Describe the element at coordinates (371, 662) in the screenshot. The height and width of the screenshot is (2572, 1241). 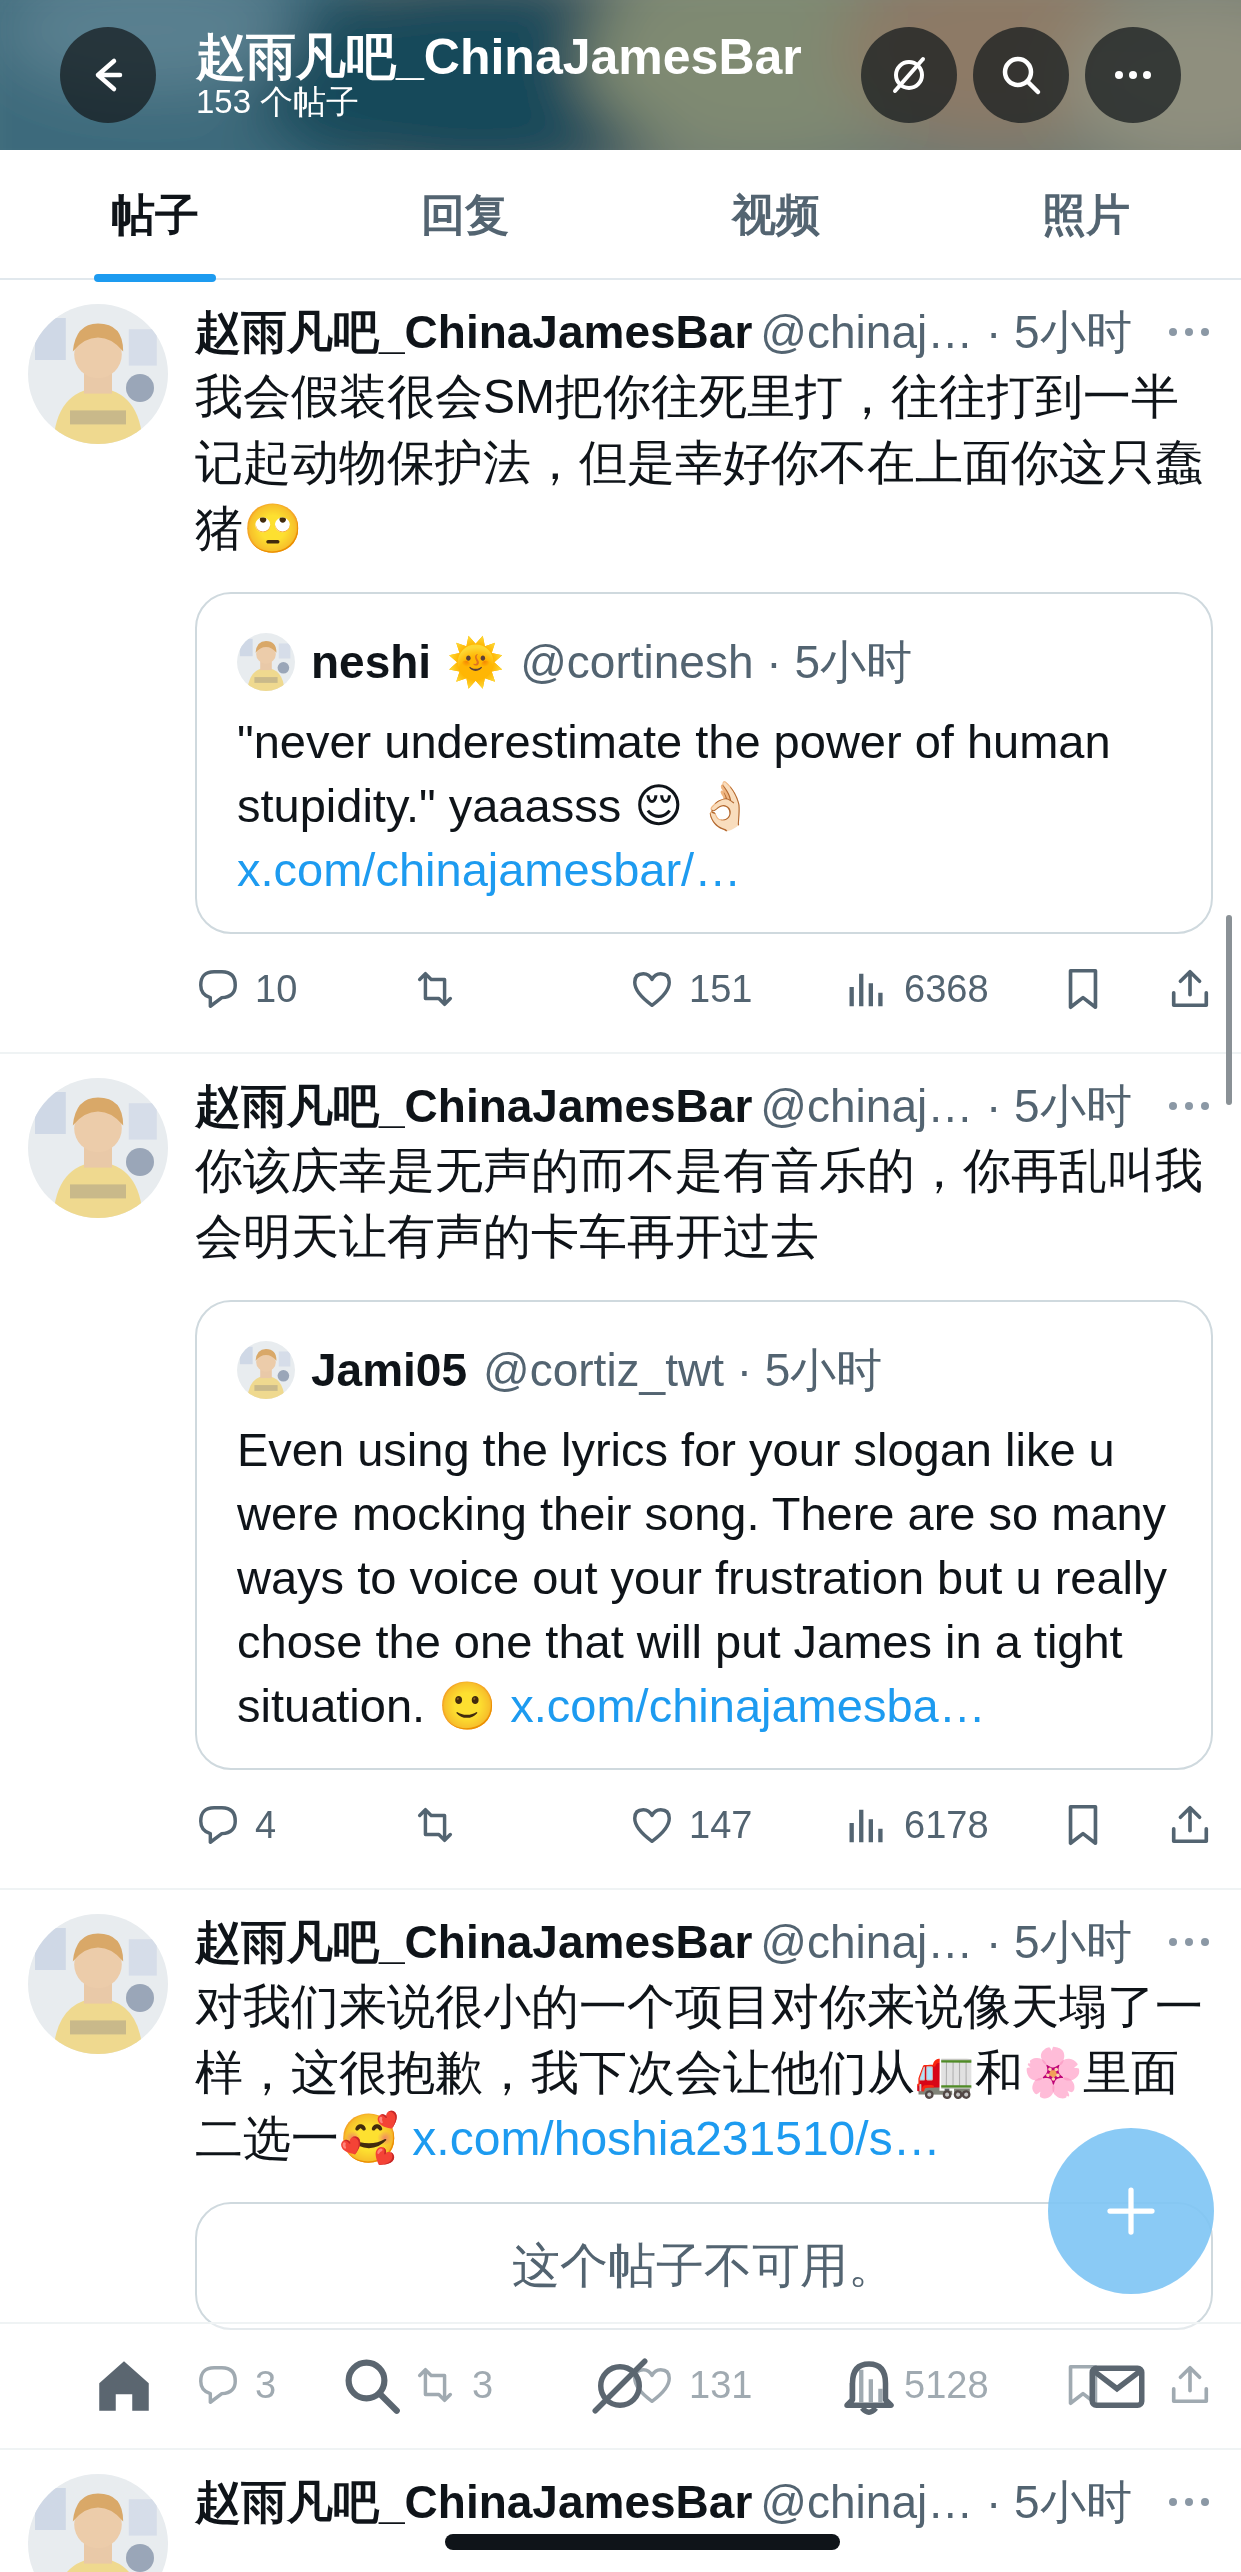
I see `quoted-author-name: neshi` at that location.